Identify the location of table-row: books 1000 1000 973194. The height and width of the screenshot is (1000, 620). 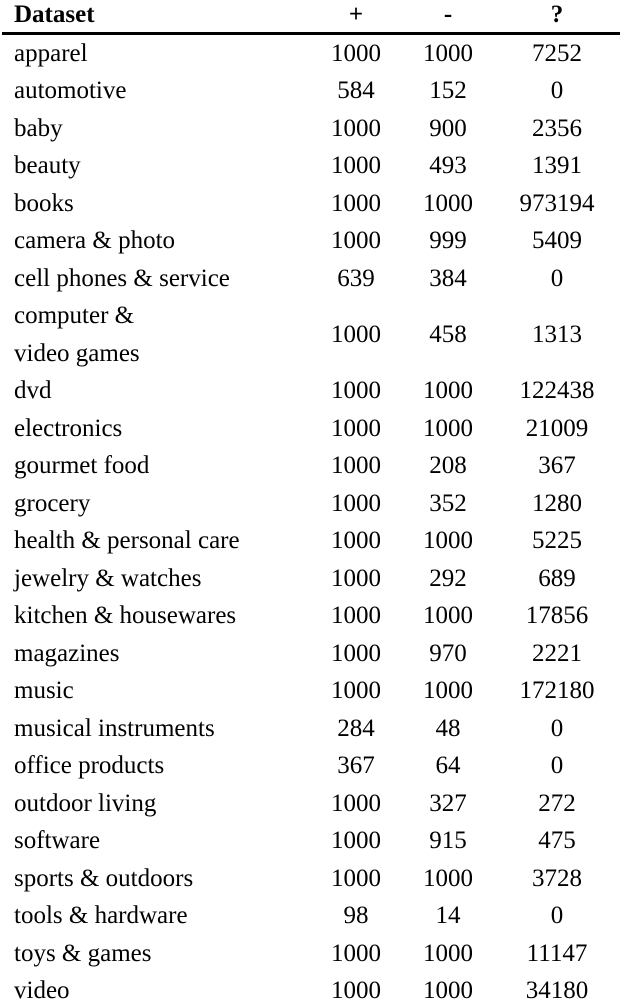
(310, 204).